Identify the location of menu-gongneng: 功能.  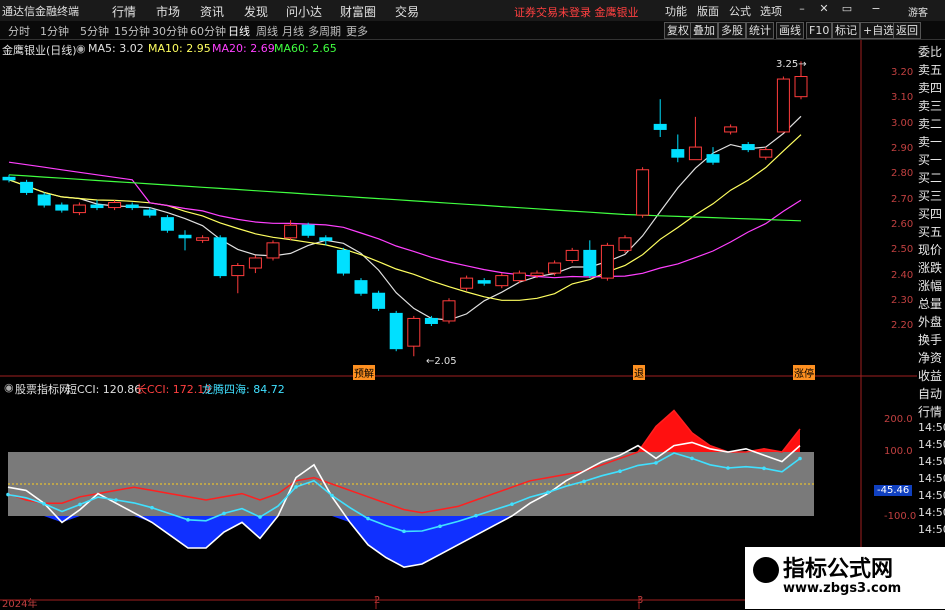
(676, 11).